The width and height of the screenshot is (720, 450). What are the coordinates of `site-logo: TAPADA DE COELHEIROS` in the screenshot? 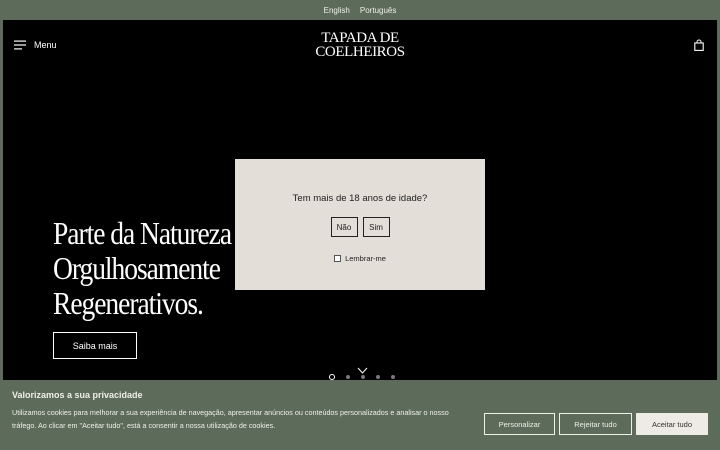 It's located at (360, 45).